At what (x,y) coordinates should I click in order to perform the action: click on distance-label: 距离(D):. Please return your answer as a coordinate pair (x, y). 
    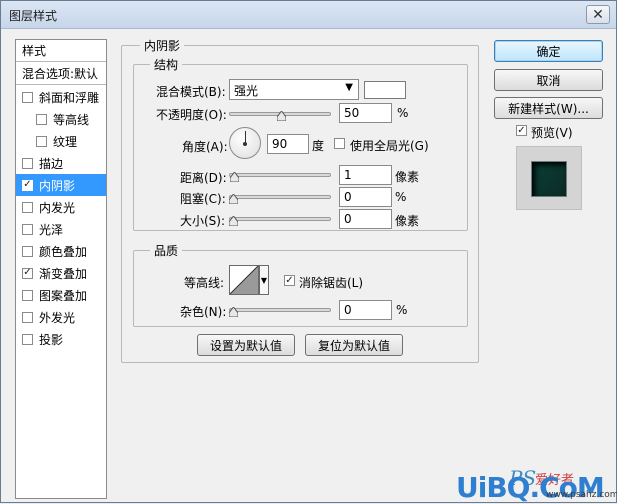
    Looking at the image, I should click on (203, 178).